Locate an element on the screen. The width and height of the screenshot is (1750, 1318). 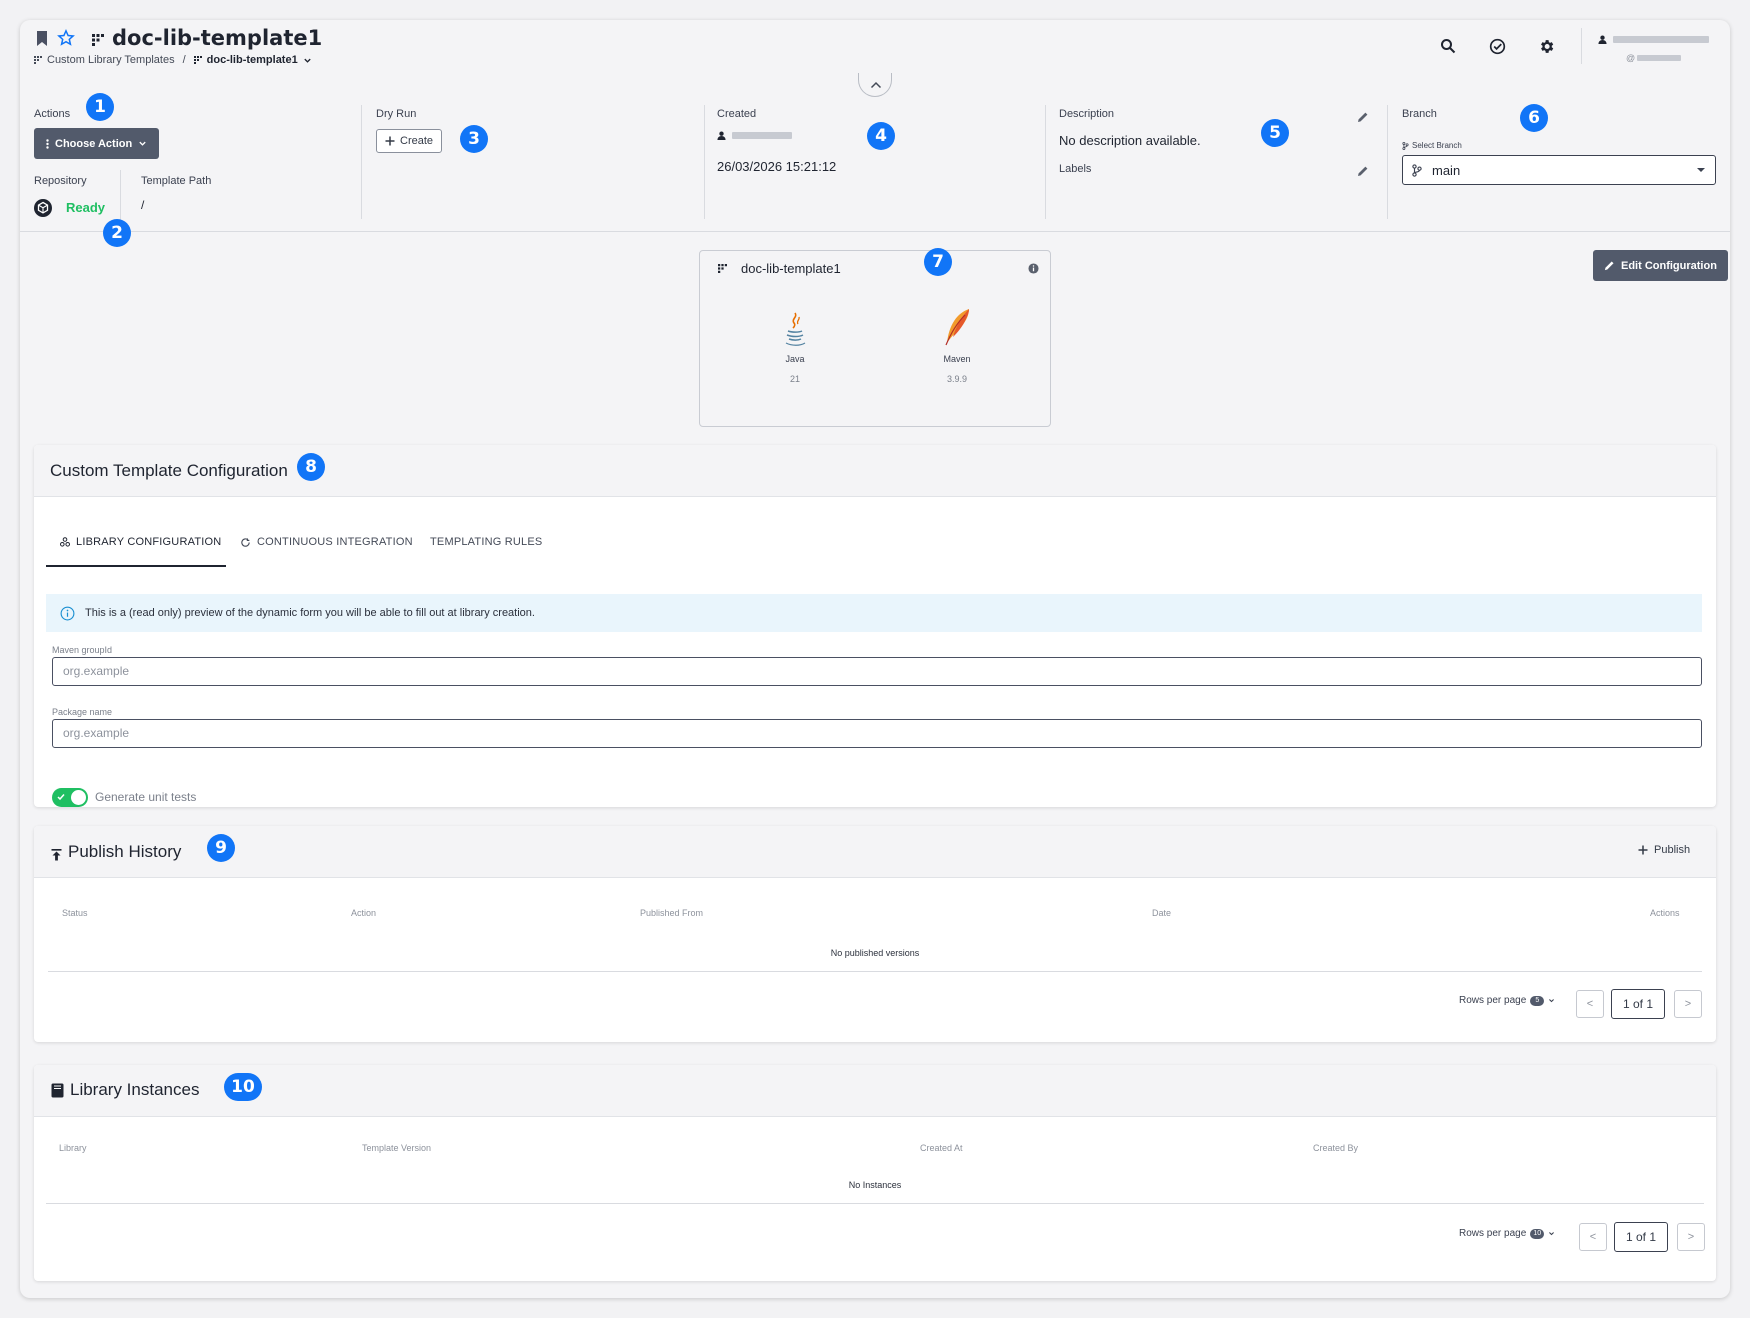
search-icon is located at coordinates (1448, 48).